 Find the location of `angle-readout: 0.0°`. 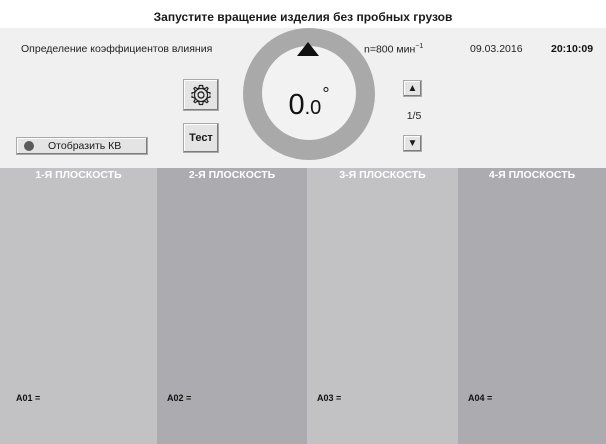

angle-readout: 0.0° is located at coordinates (309, 101).